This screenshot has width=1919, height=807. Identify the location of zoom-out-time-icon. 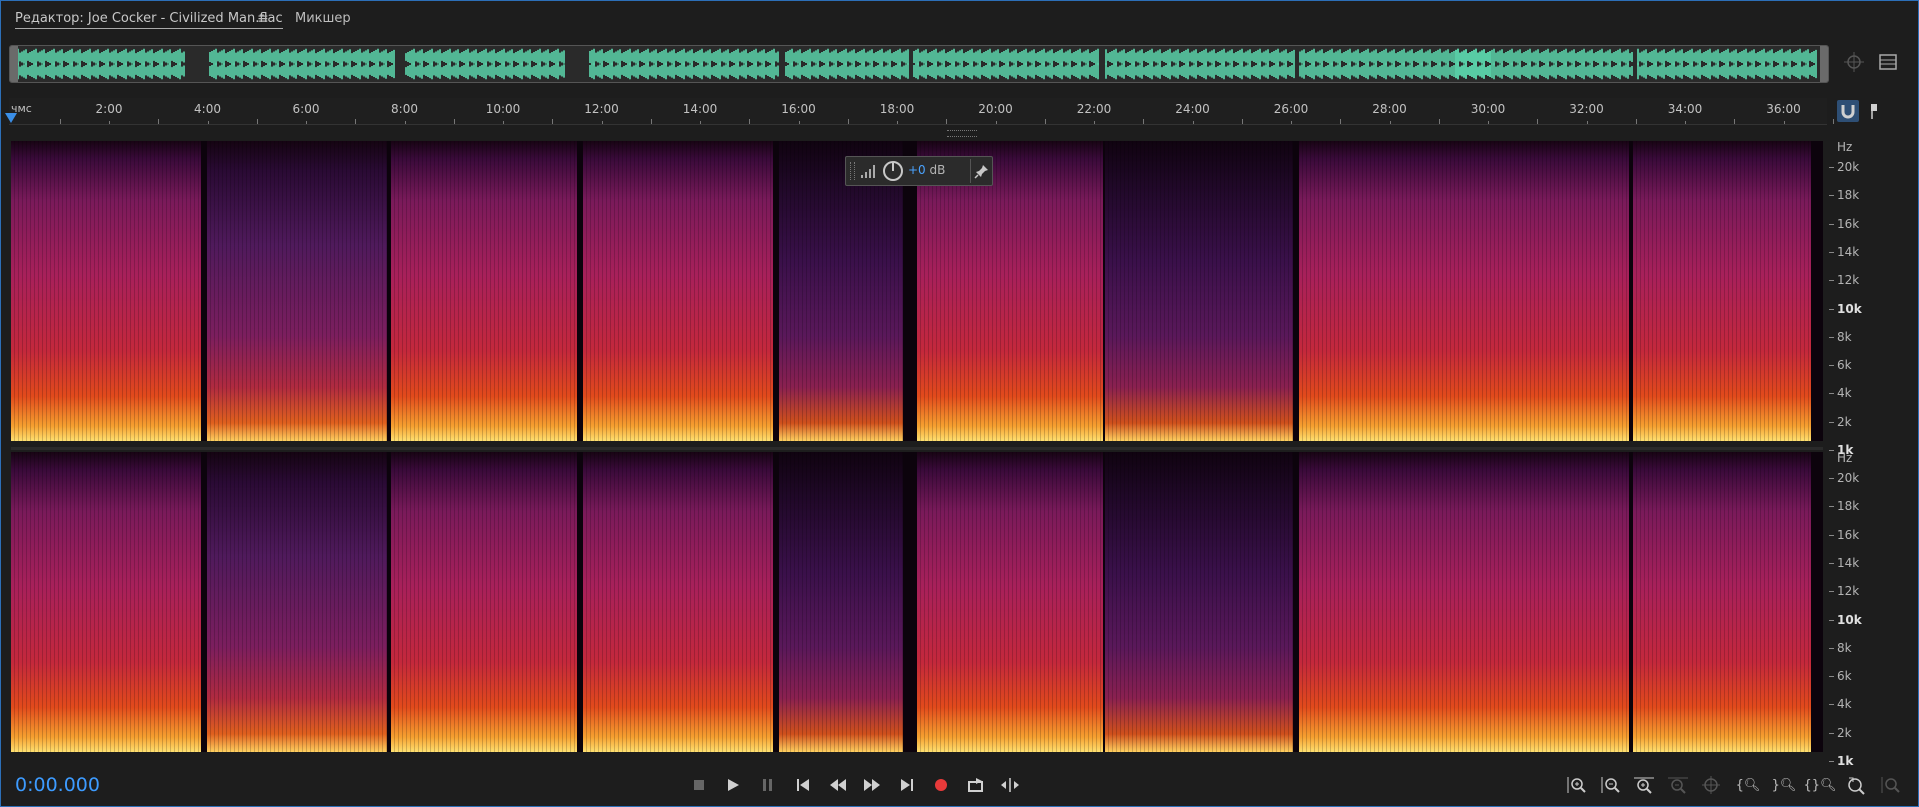
(1678, 785).